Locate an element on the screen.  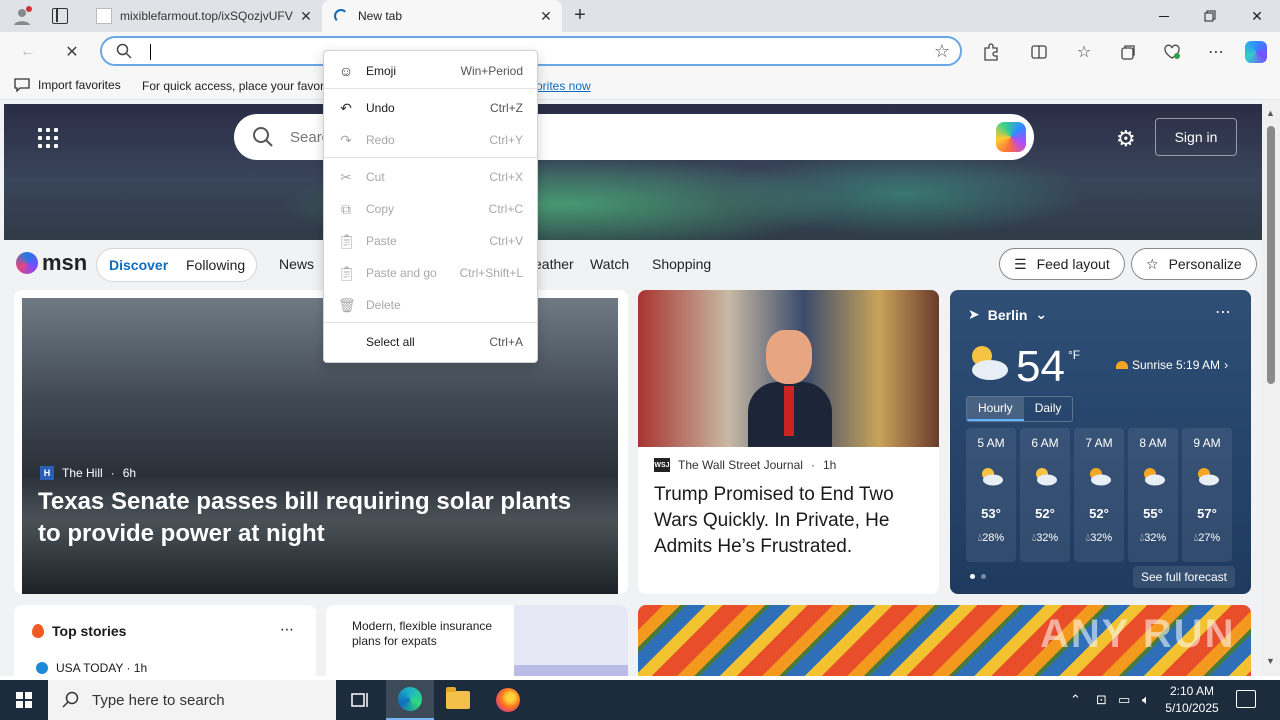
collections-icon is located at coordinates (1128, 52).